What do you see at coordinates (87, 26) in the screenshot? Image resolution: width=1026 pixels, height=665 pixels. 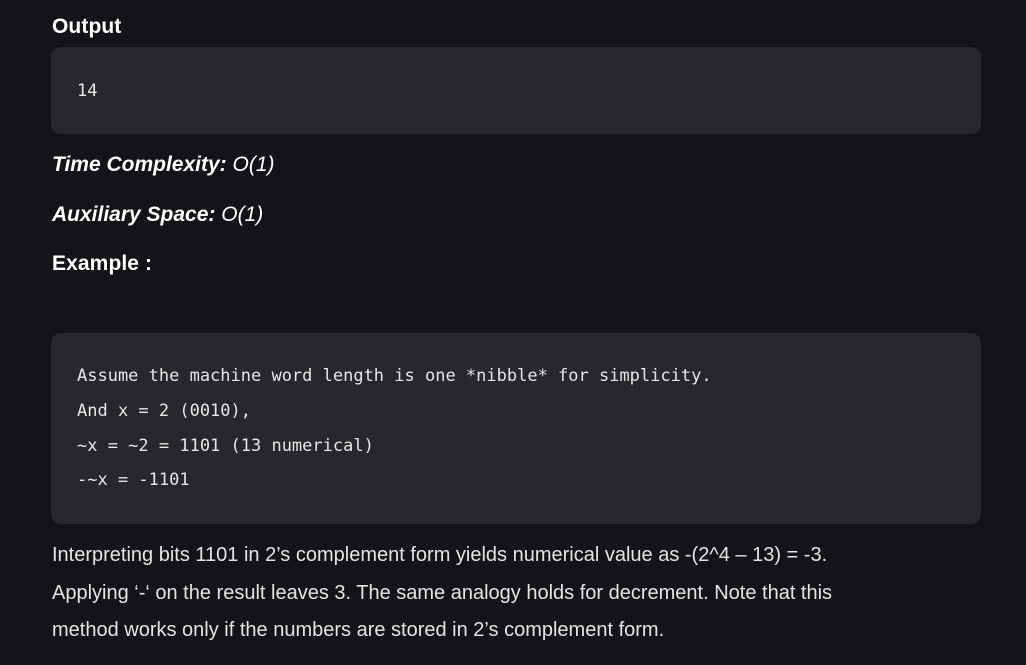 I see `output-heading: Output` at bounding box center [87, 26].